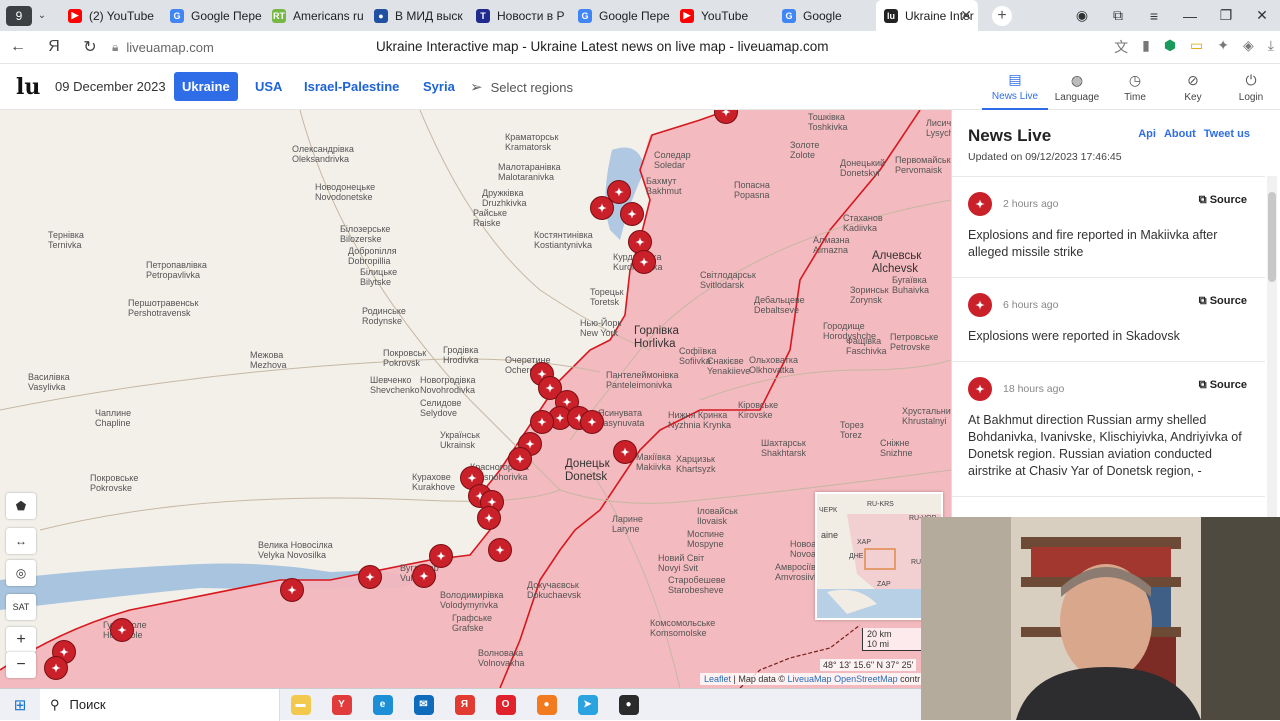 The image size is (1280, 721). What do you see at coordinates (1015, 87) in the screenshot?
I see `nav-news-live: ▤ News Live` at bounding box center [1015, 87].